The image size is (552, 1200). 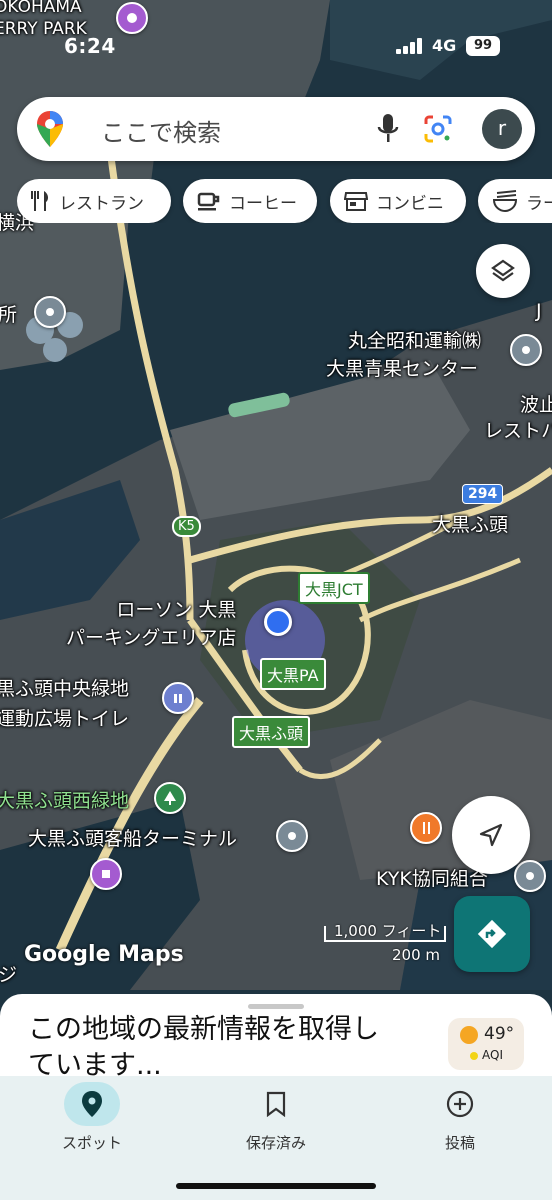 I want to click on sun-icon, so click(x=469, y=1035).